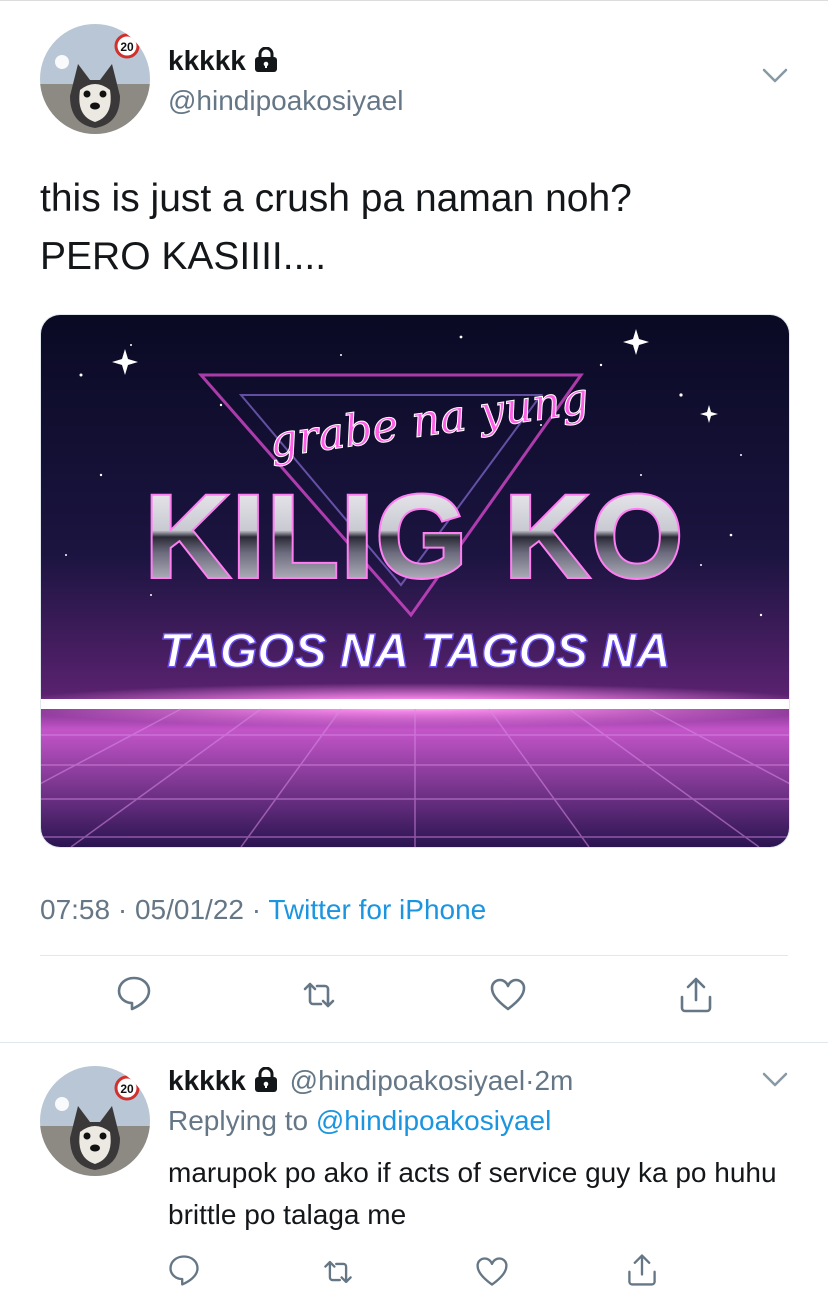 Image resolution: width=828 pixels, height=1303 pixels. What do you see at coordinates (189, 909) in the screenshot?
I see `tweet-date: 05/01/22` at bounding box center [189, 909].